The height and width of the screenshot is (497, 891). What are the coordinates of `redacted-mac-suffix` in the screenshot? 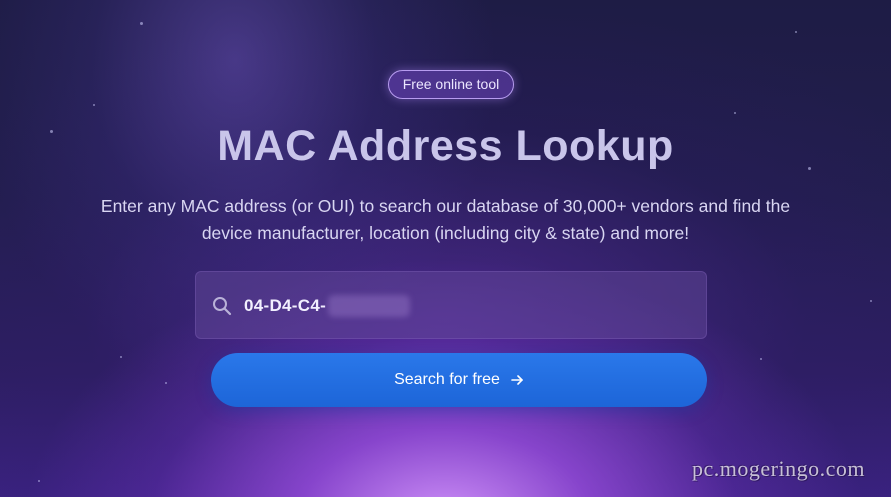 It's located at (369, 306).